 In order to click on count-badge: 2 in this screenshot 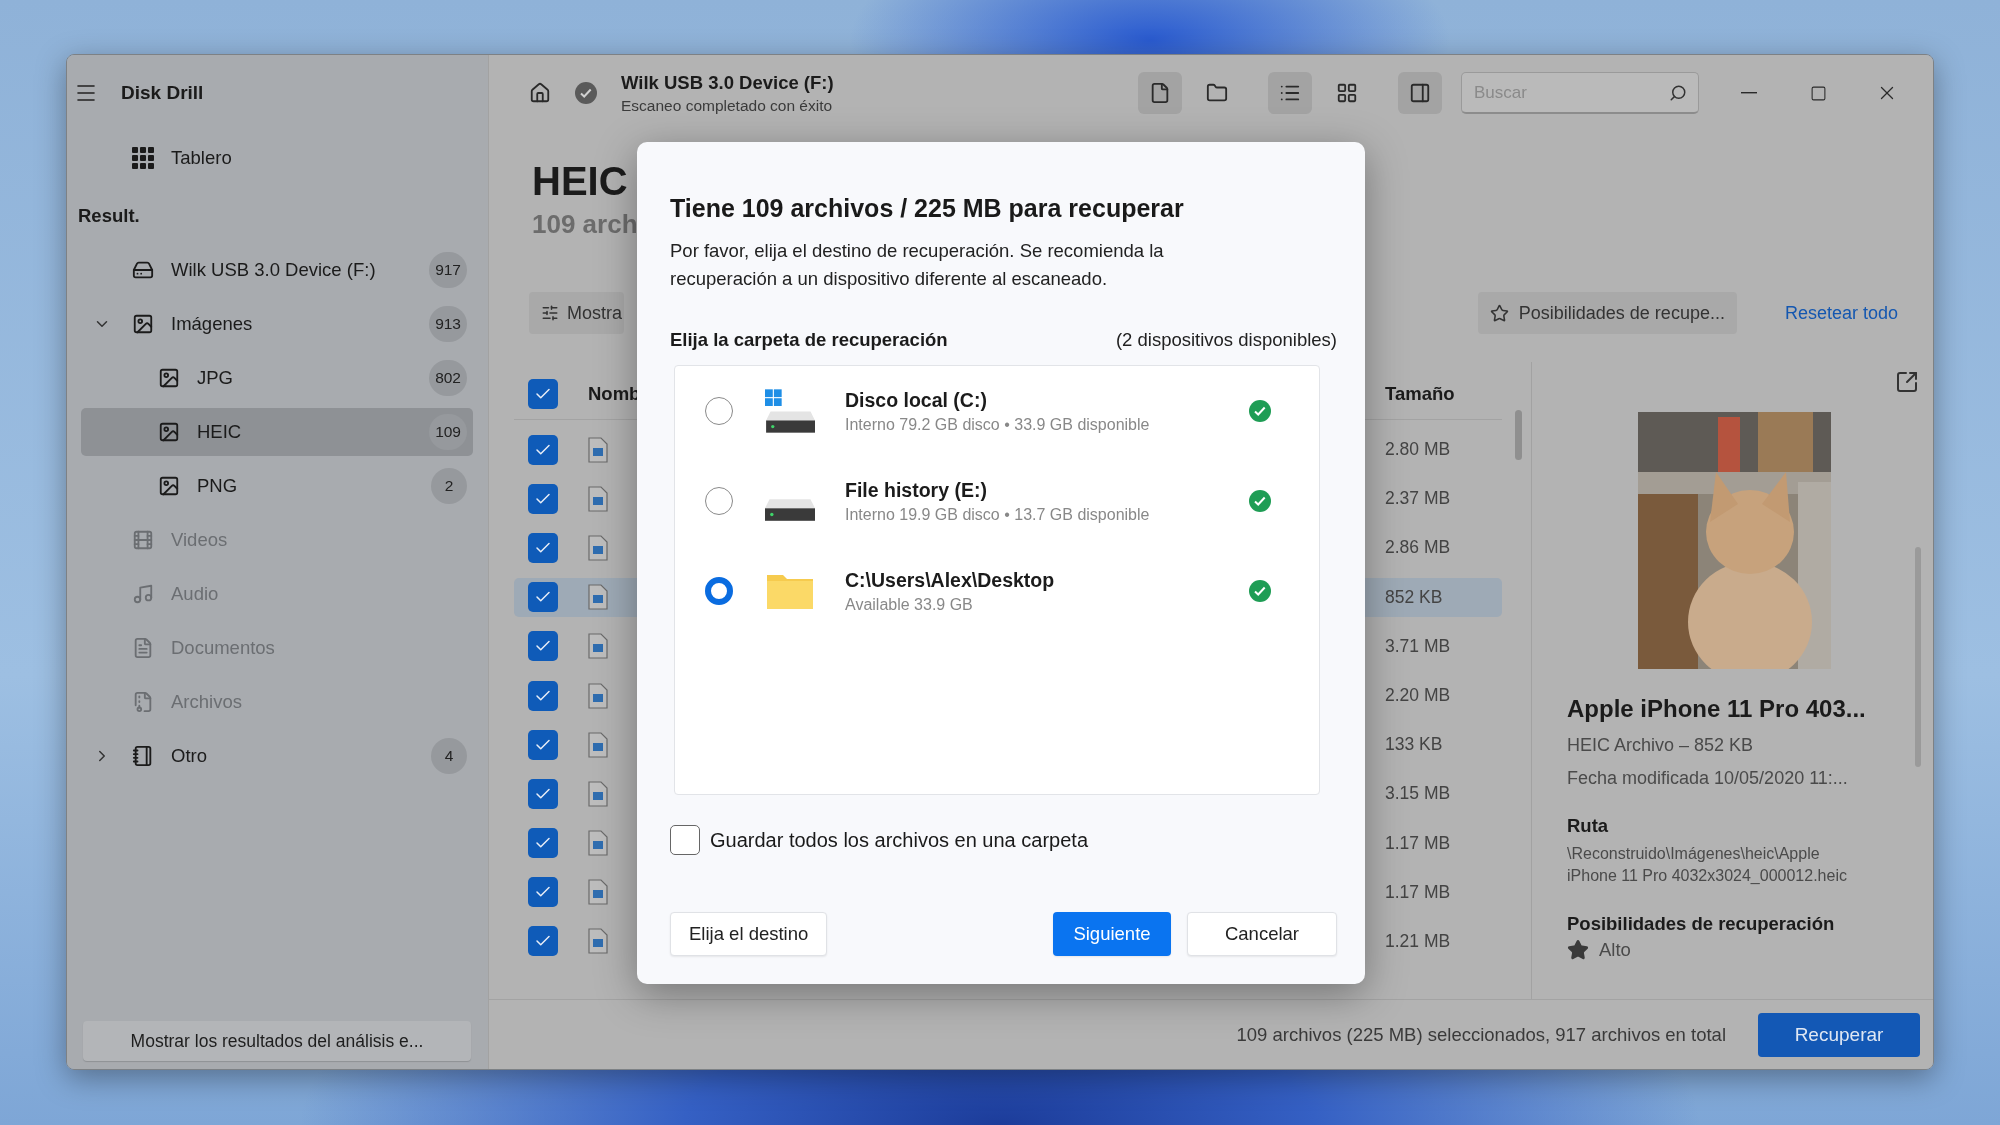, I will do `click(449, 486)`.